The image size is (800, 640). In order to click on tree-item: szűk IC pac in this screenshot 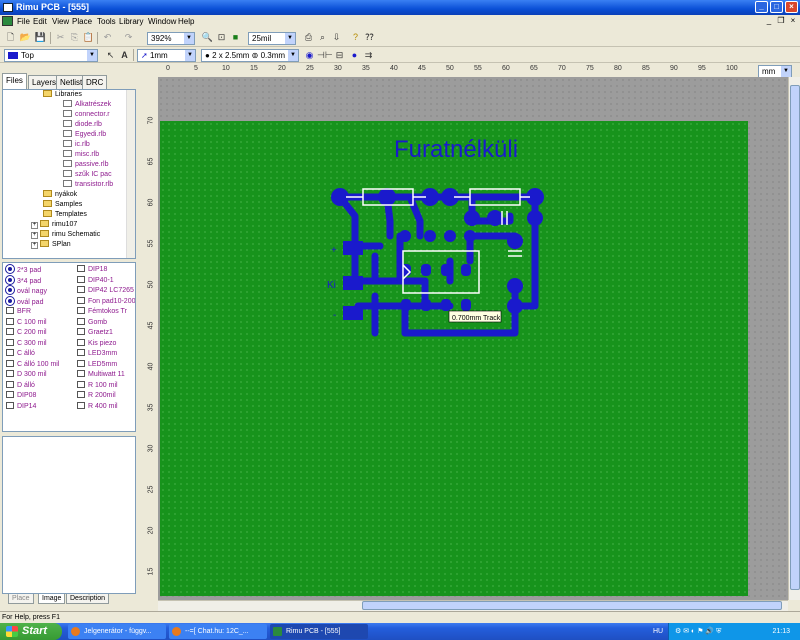, I will do `click(87, 175)`.